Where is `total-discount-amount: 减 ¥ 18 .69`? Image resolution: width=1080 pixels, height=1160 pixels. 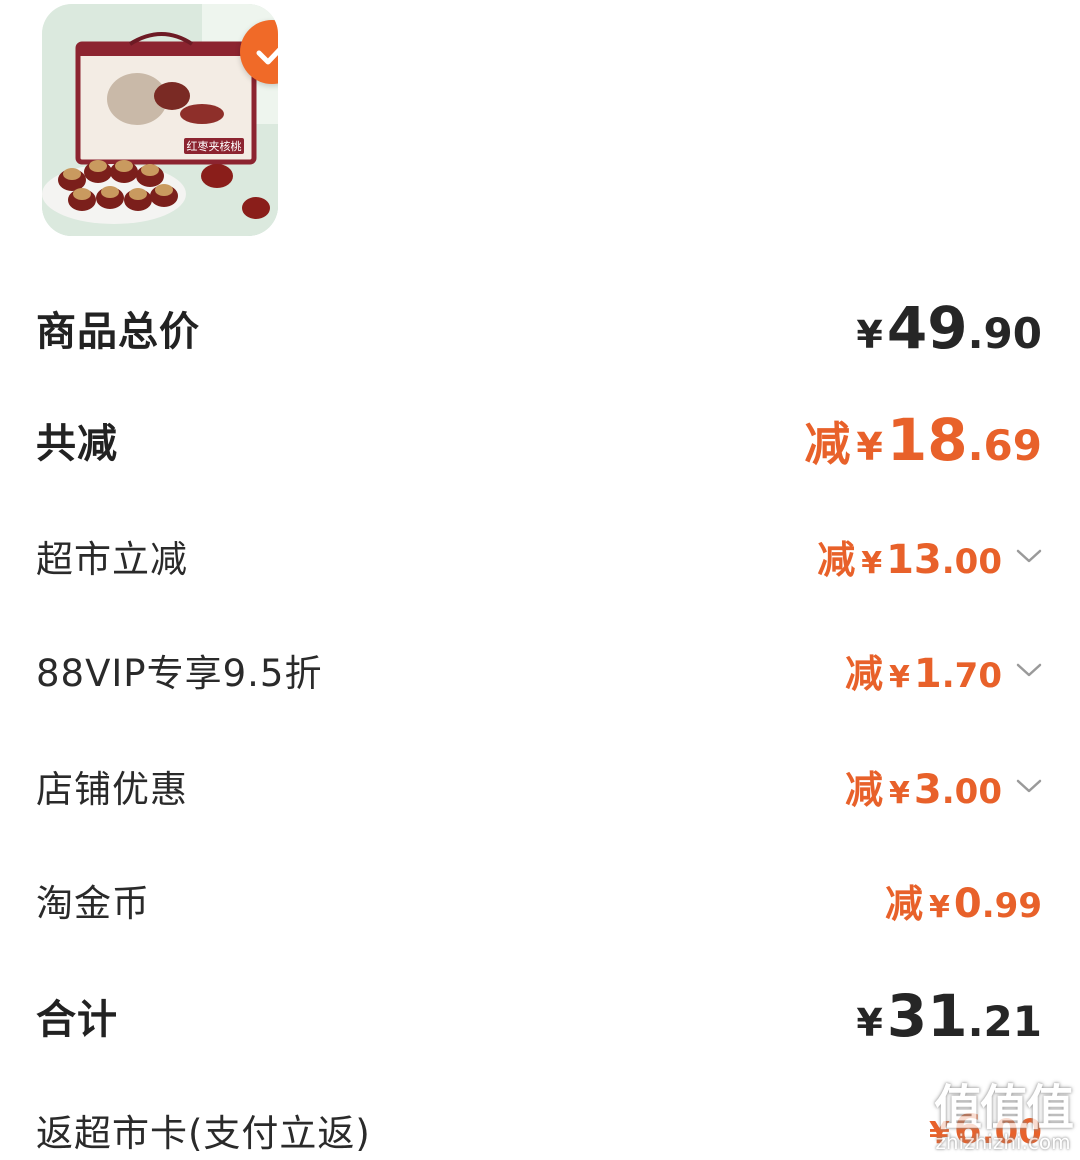
total-discount-amount: 减 ¥ 18 .69 is located at coordinates (923, 440).